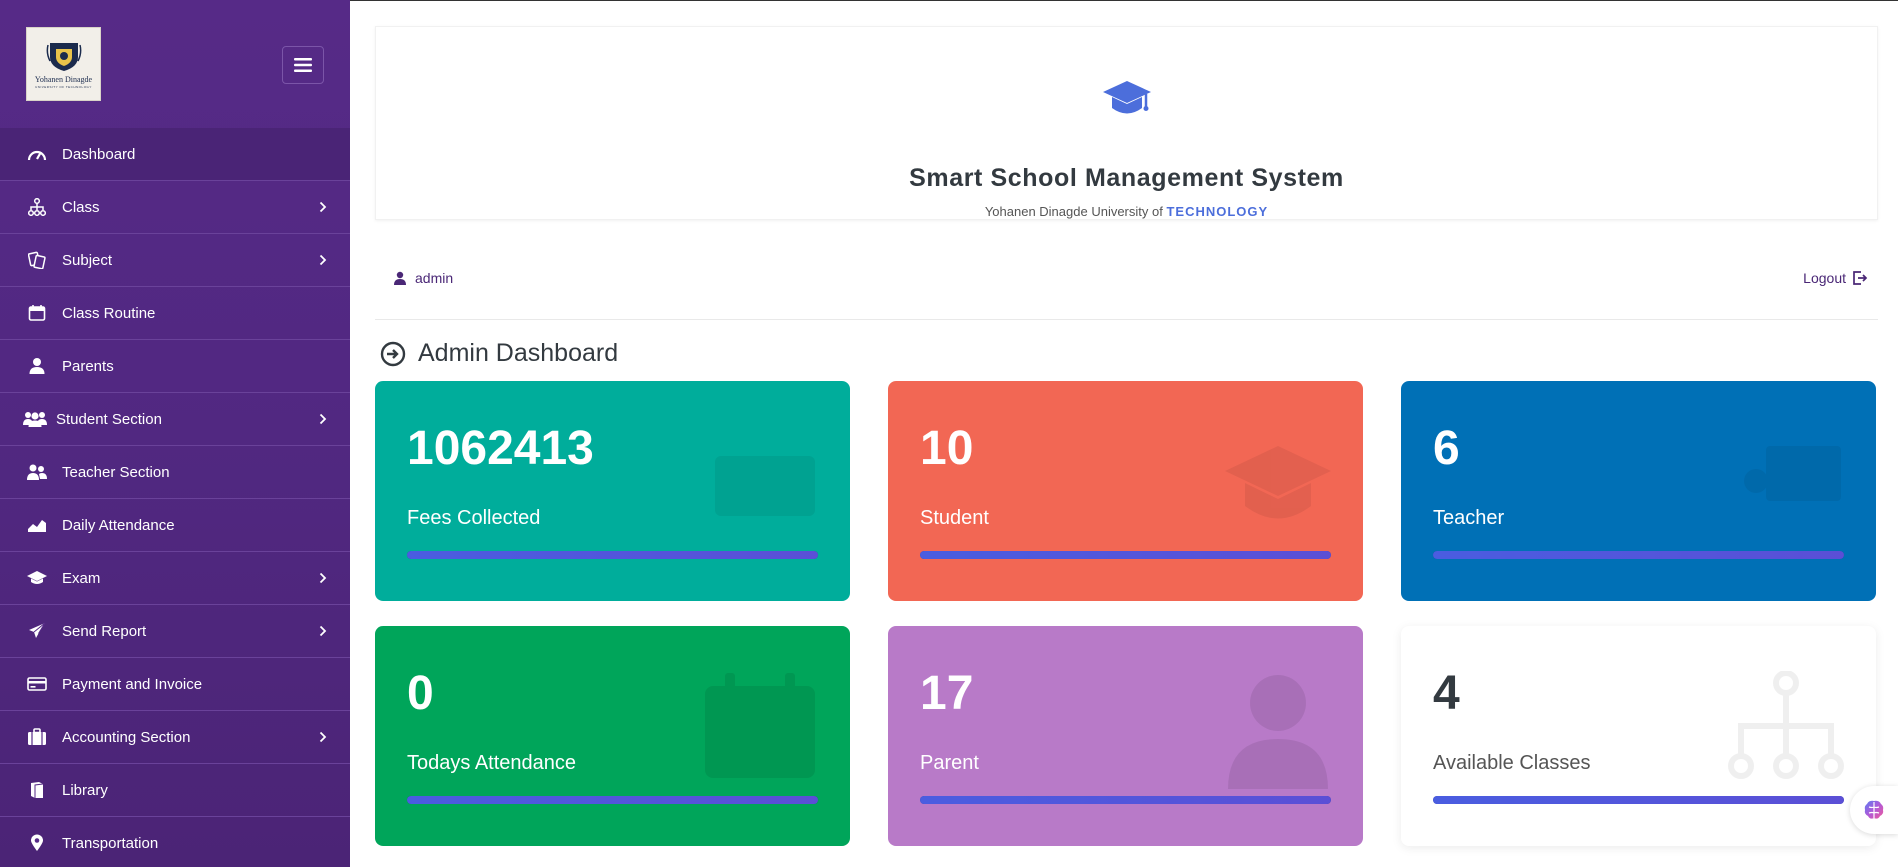 This screenshot has width=1898, height=867. I want to click on page-title: Smart School Management System, so click(1126, 178).